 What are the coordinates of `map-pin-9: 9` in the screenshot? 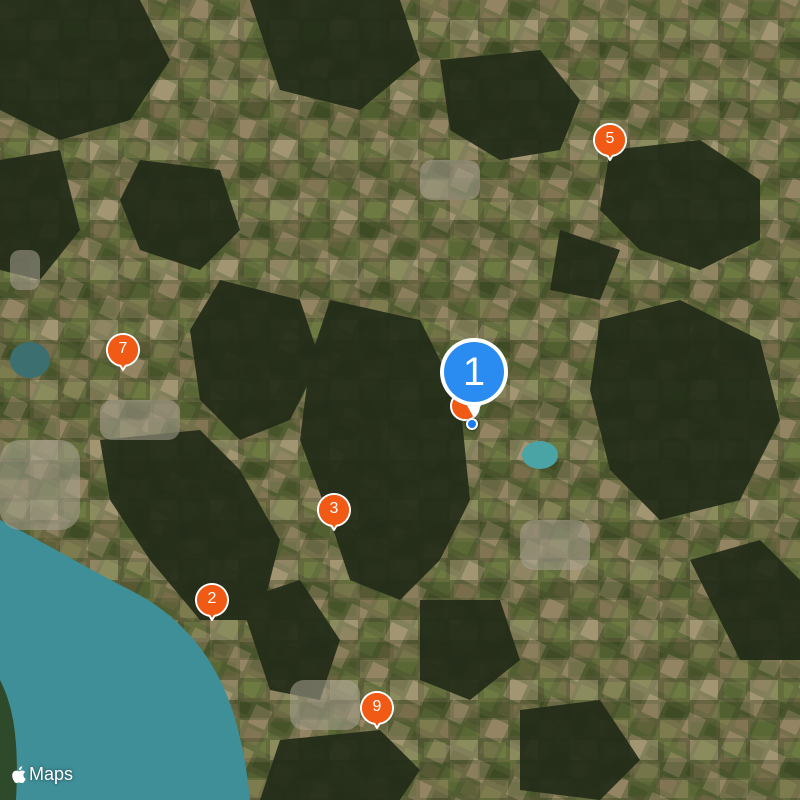 It's located at (377, 712).